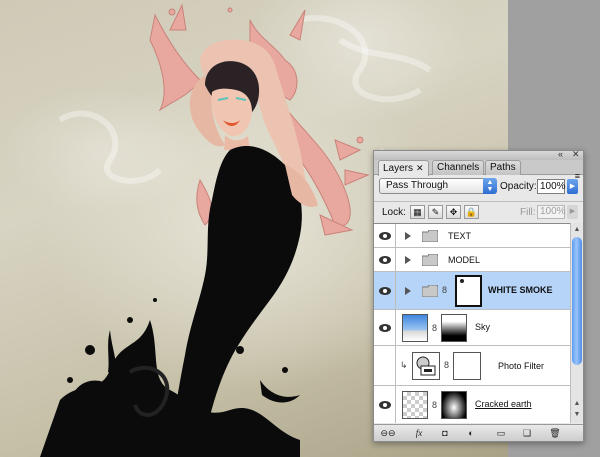  I want to click on photo-filter-icon, so click(426, 366).